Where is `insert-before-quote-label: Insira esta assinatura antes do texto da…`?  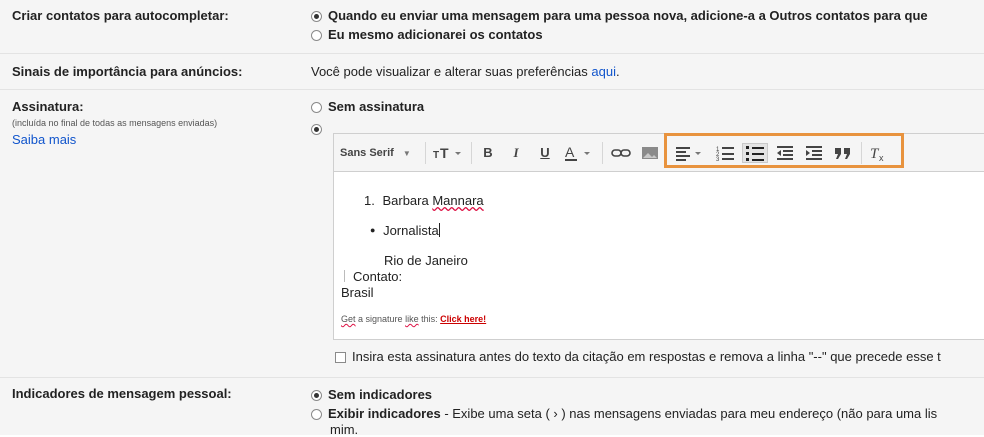
insert-before-quote-label: Insira esta assinatura antes do texto da… is located at coordinates (646, 356).